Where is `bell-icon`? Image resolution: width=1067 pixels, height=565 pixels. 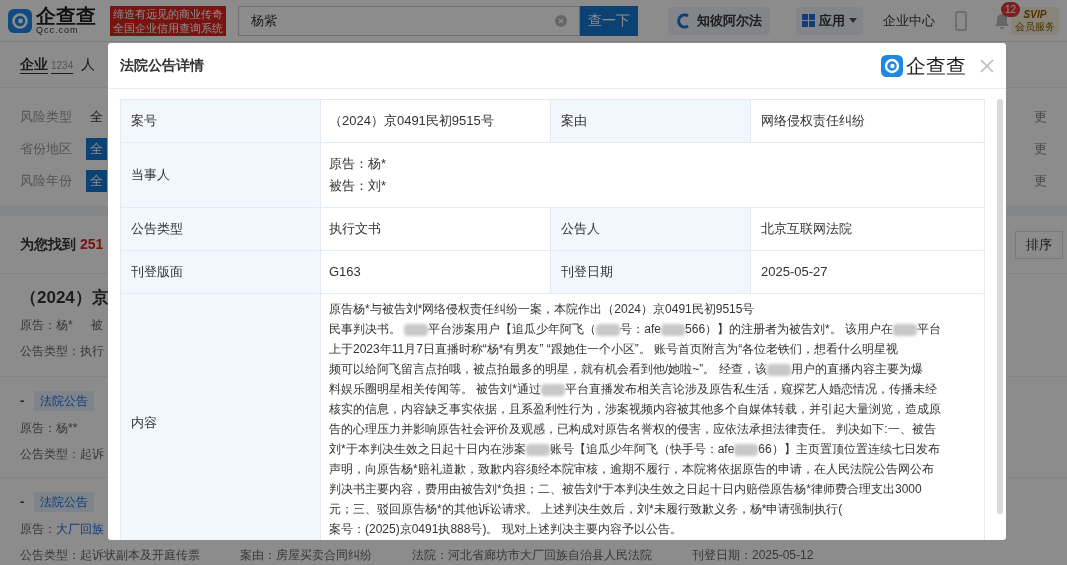
bell-icon is located at coordinates (1002, 20).